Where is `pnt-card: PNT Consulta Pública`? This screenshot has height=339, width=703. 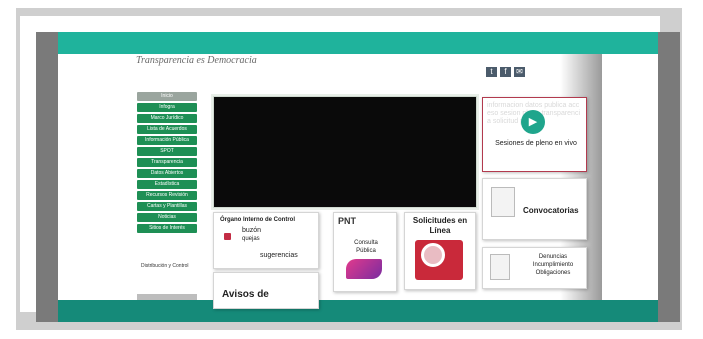 pnt-card: PNT Consulta Pública is located at coordinates (365, 252).